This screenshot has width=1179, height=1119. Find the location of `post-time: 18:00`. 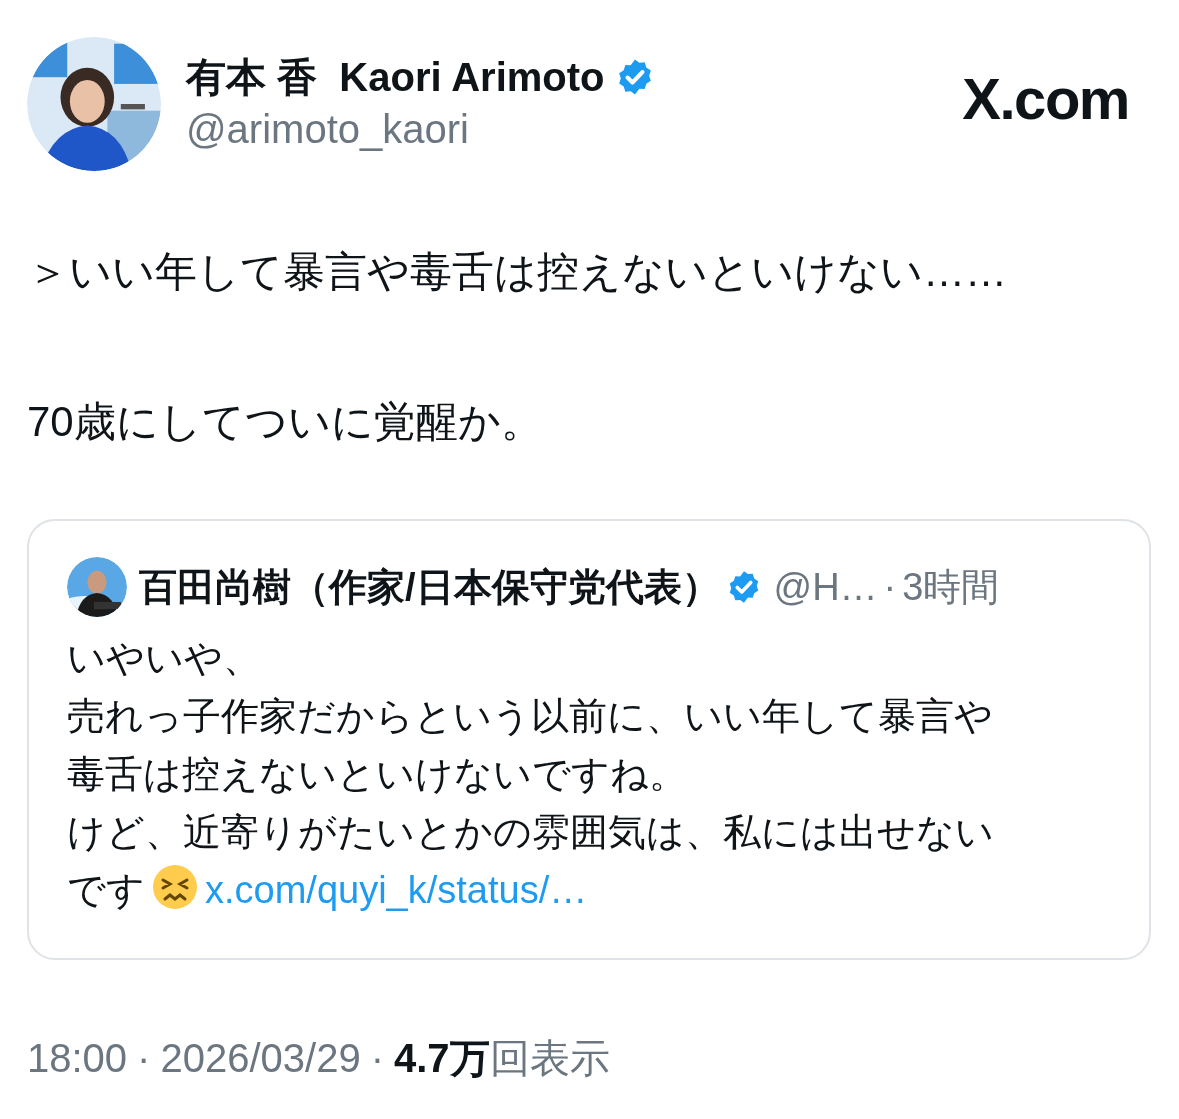

post-time: 18:00 is located at coordinates (77, 1058).